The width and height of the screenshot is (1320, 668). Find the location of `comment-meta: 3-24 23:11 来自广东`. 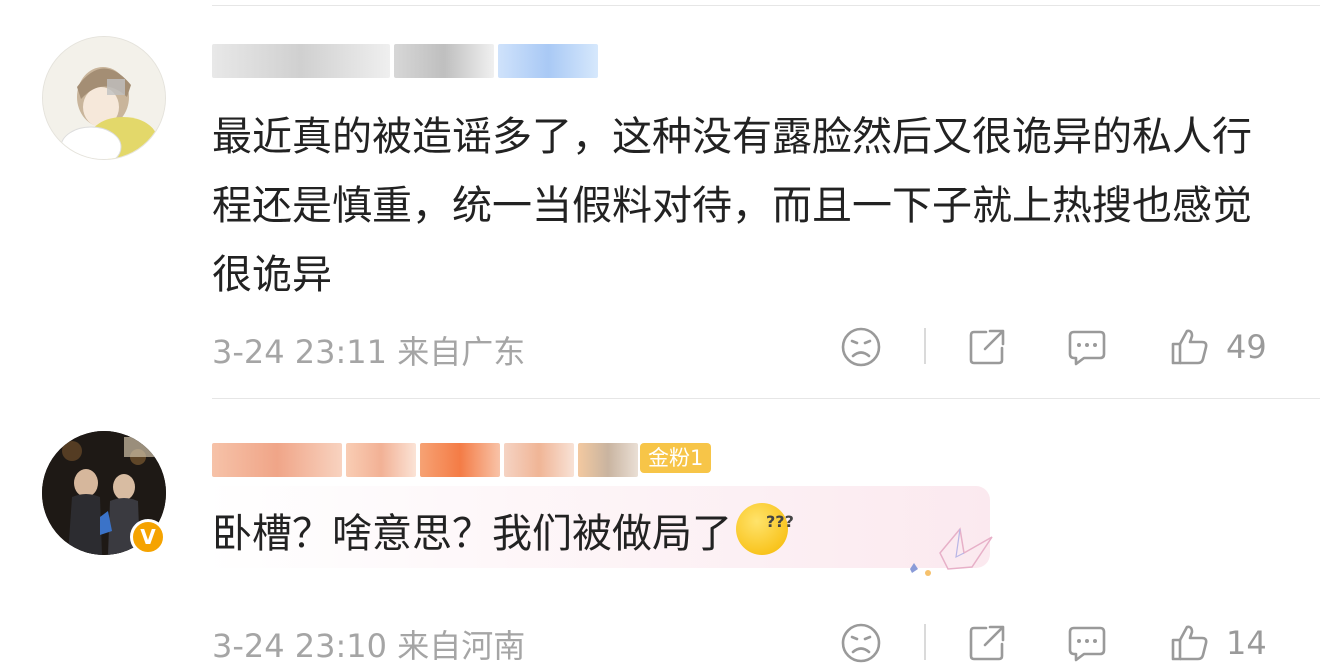

comment-meta: 3-24 23:11 来自广东 is located at coordinates (368, 350).